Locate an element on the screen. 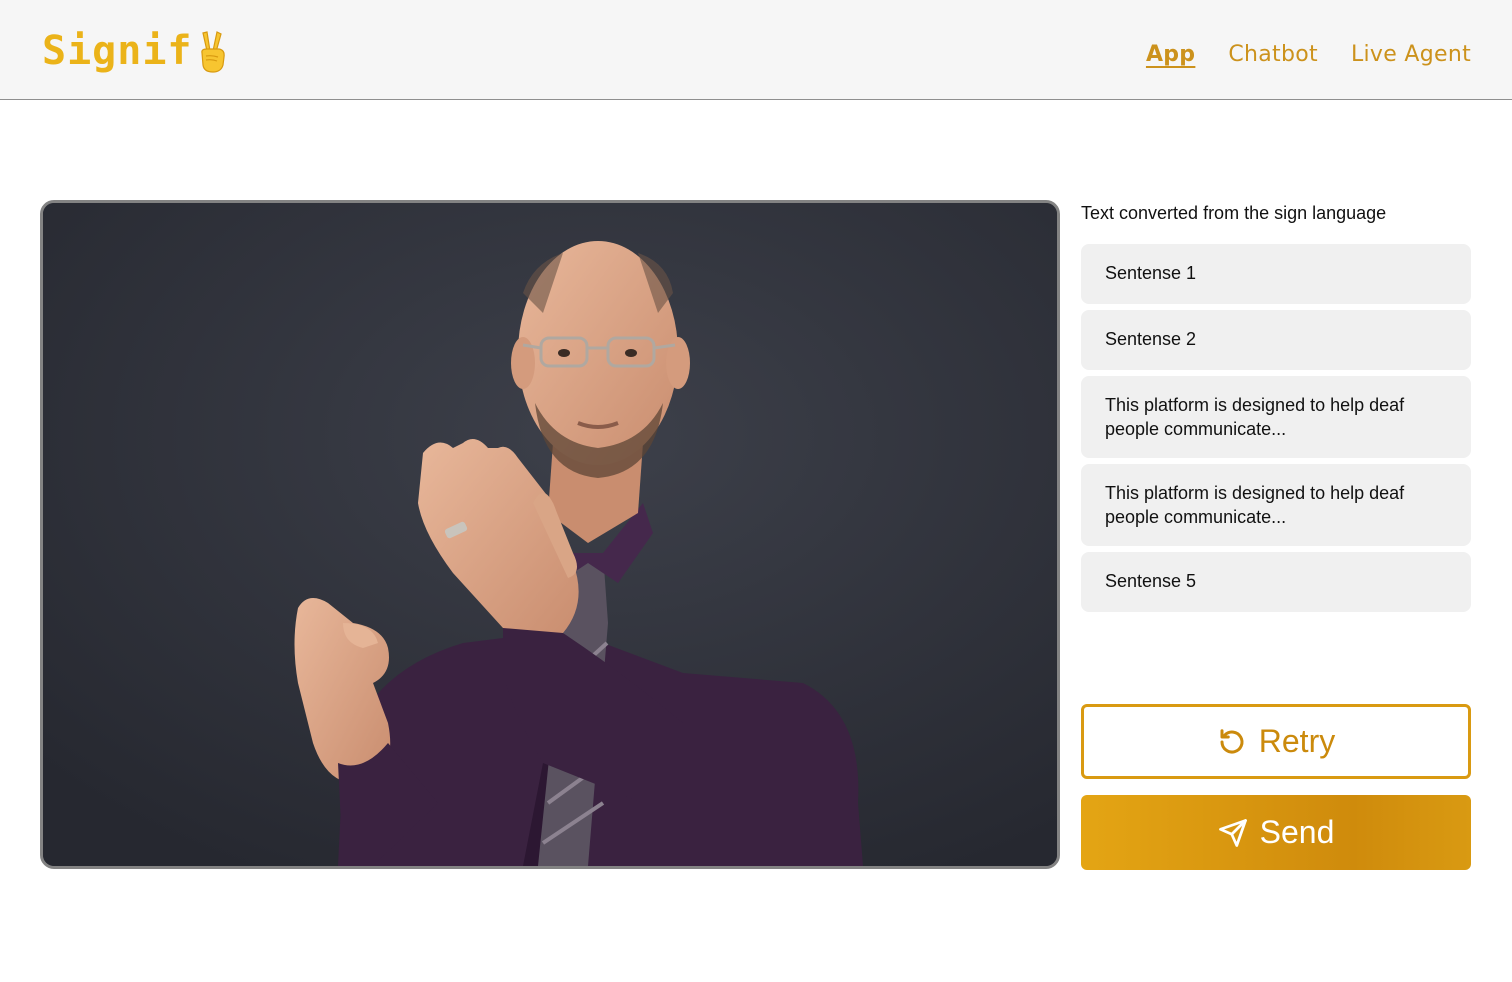 This screenshot has height=982, width=1512. main-nav: App Chatbot Live Agent is located at coordinates (1308, 54).